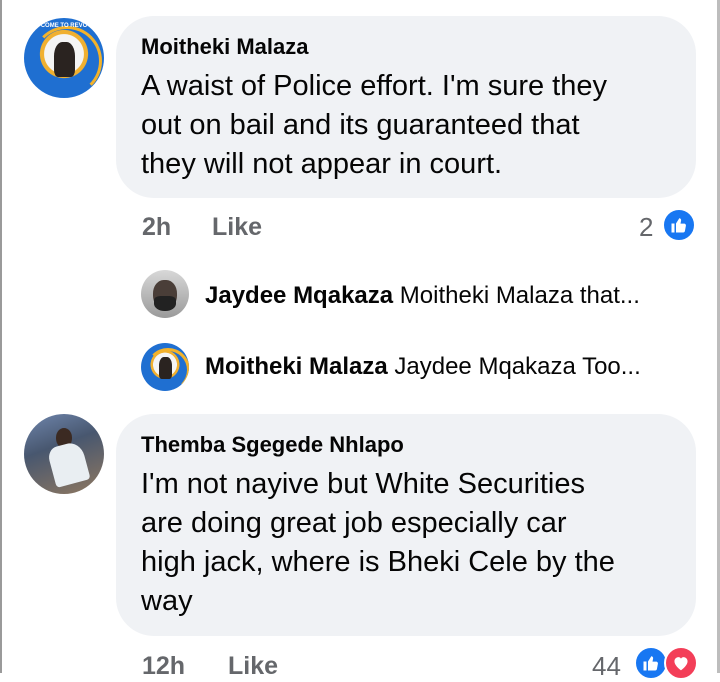 Image resolution: width=720 pixels, height=682 pixels. I want to click on comment-text-line: A waist of Police effort. I'm sure they, so click(374, 86).